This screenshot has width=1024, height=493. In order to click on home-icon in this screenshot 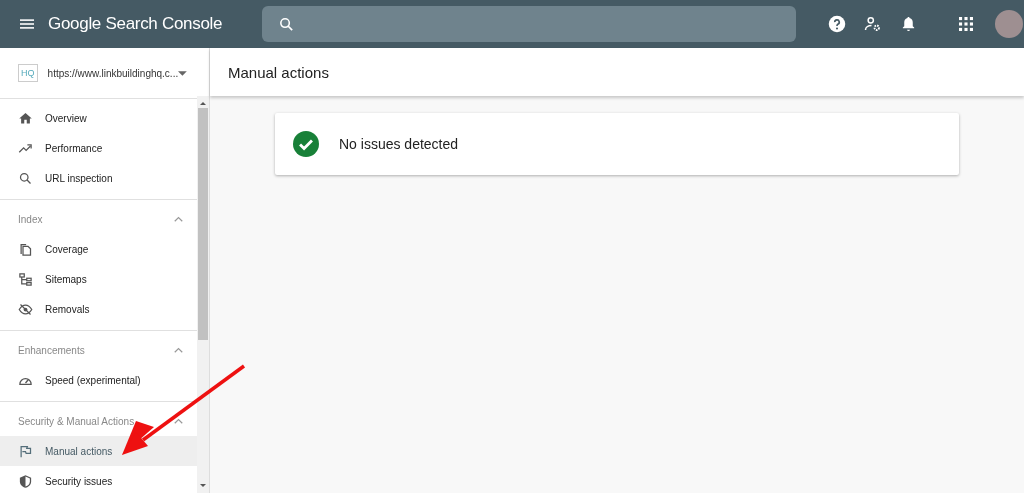, I will do `click(25, 118)`.